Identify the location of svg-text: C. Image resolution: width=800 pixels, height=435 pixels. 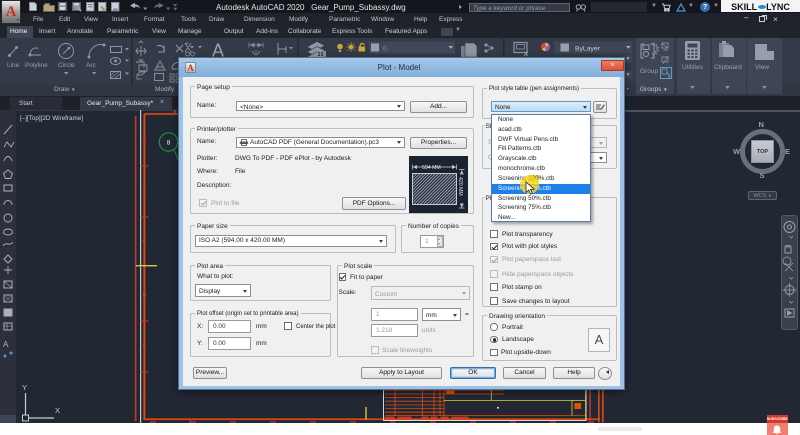
(145, 242).